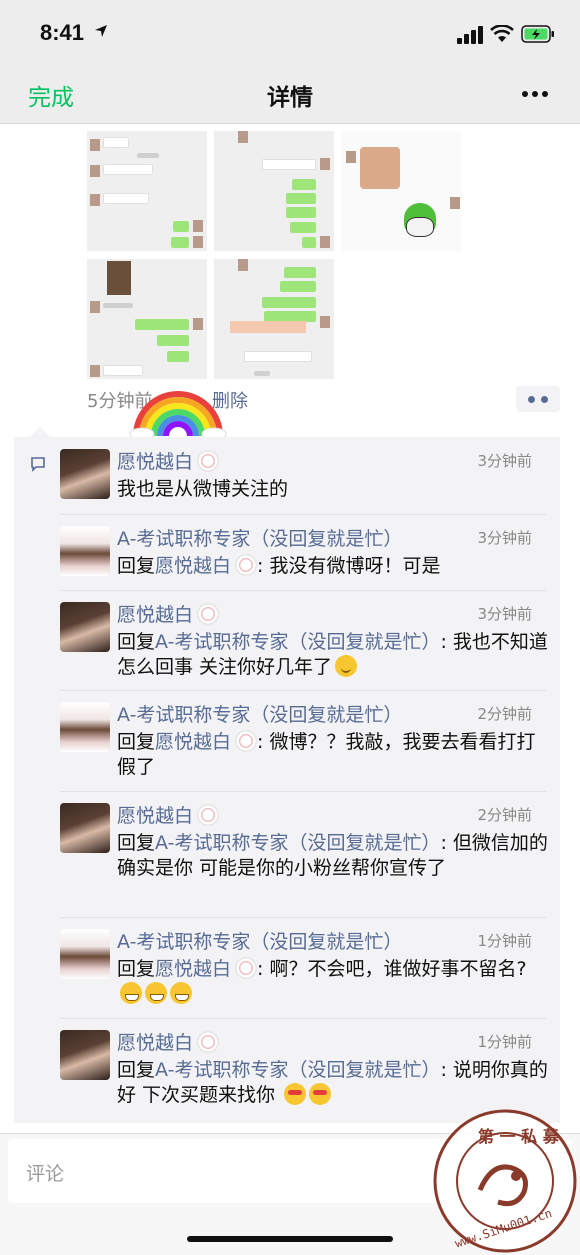  What do you see at coordinates (505, 1181) in the screenshot?
I see `watermark-seal-icon: 第 一 私 募 www.SiMu001.cn` at bounding box center [505, 1181].